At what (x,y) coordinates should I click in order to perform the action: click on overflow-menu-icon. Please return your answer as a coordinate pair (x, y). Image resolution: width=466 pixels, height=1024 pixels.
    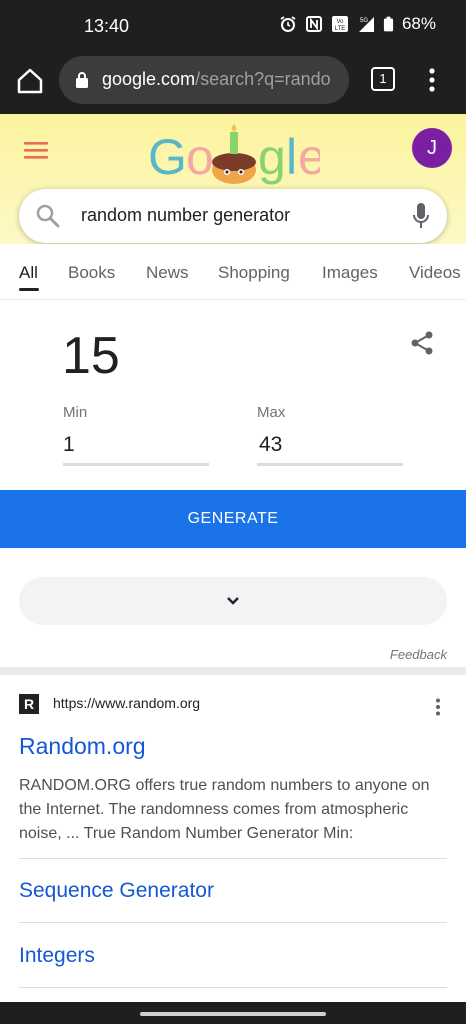
    Looking at the image, I should click on (432, 80).